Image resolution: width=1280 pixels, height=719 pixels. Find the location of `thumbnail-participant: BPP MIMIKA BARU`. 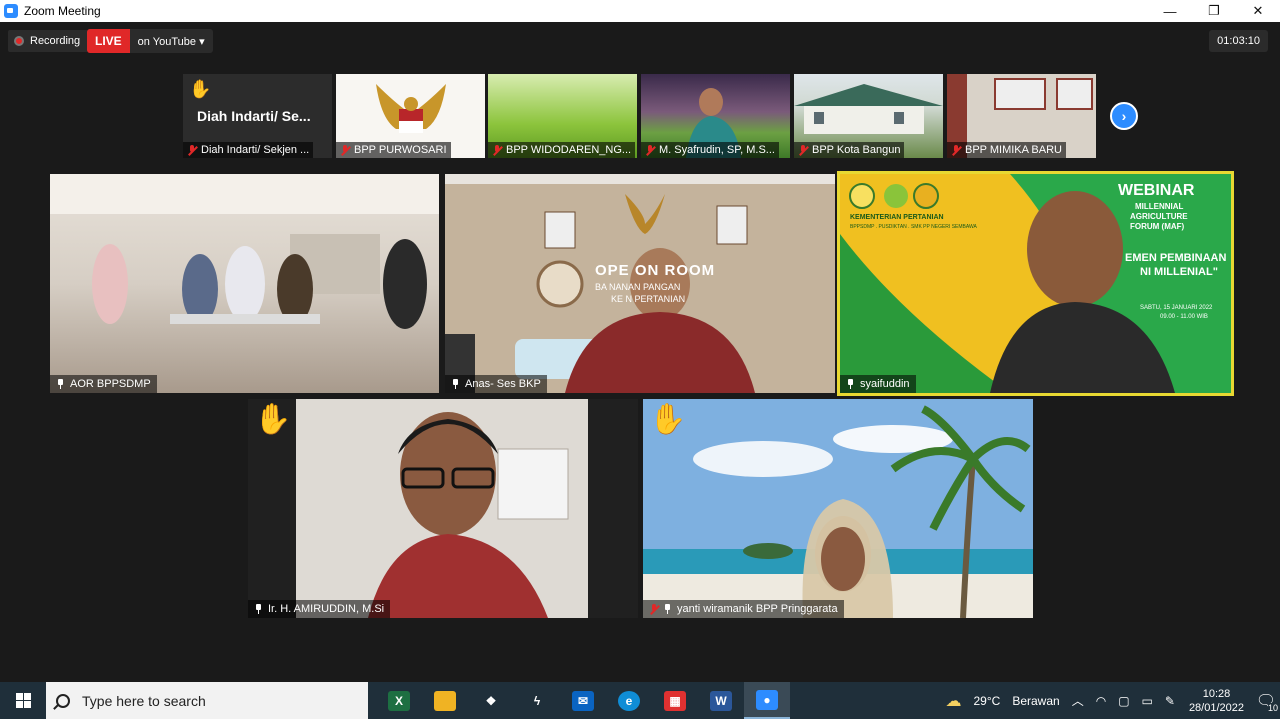

thumbnail-participant: BPP MIMIKA BARU is located at coordinates (1021, 116).